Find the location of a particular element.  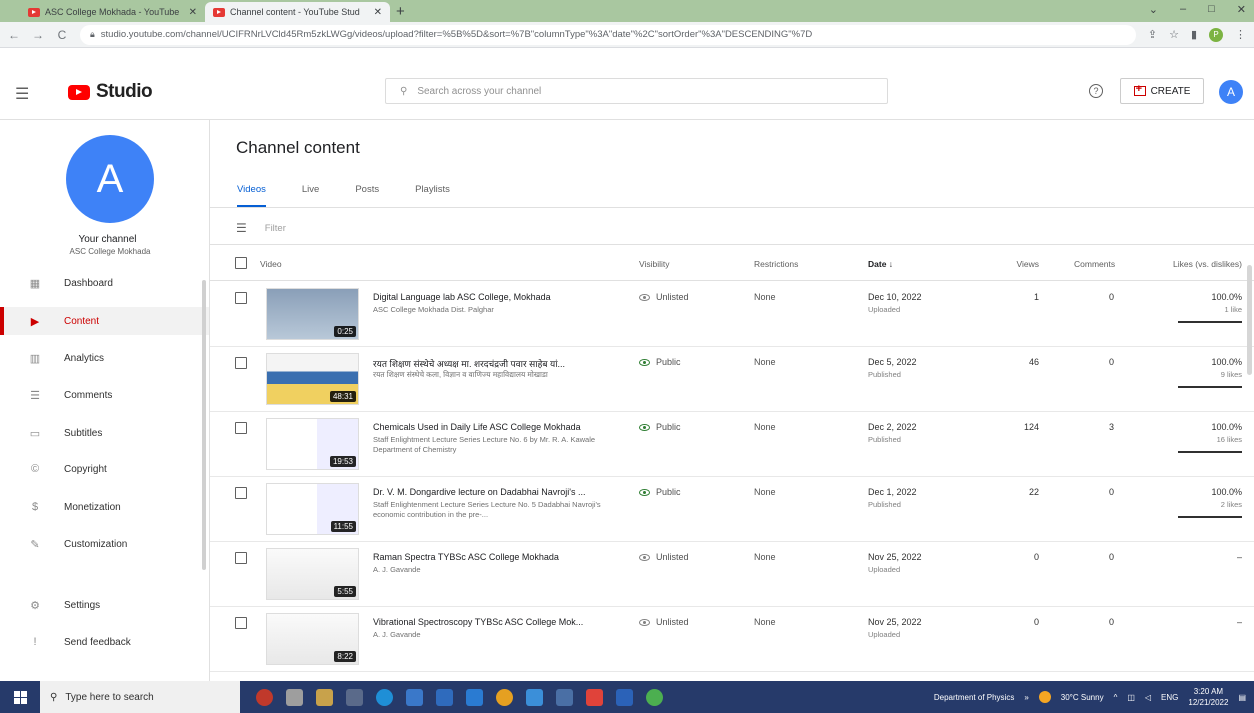

video-thumbnail: 5:55 is located at coordinates (312, 574).